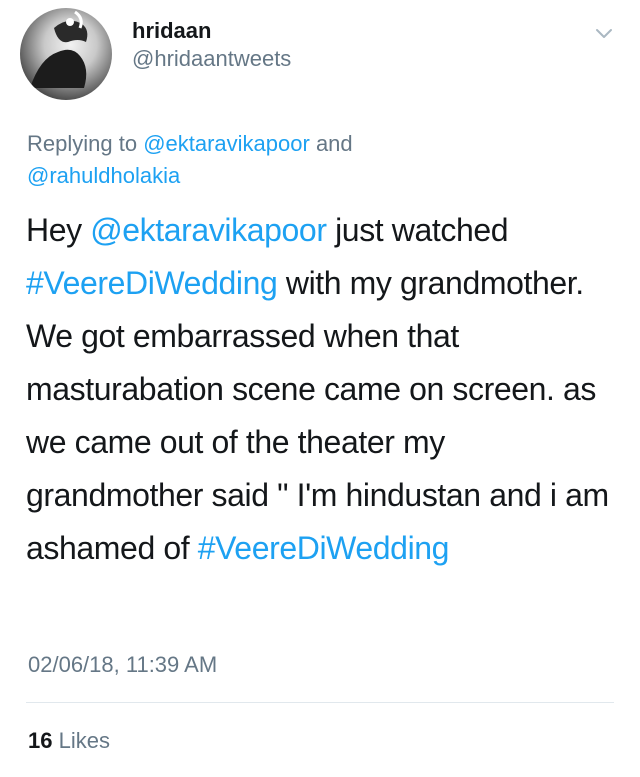 Image resolution: width=640 pixels, height=777 pixels. I want to click on likes-label: Likes, so click(81, 740).